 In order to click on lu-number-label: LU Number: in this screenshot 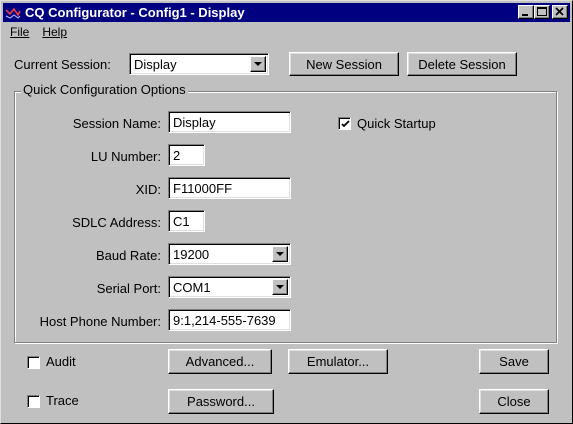, I will do `click(125, 156)`.